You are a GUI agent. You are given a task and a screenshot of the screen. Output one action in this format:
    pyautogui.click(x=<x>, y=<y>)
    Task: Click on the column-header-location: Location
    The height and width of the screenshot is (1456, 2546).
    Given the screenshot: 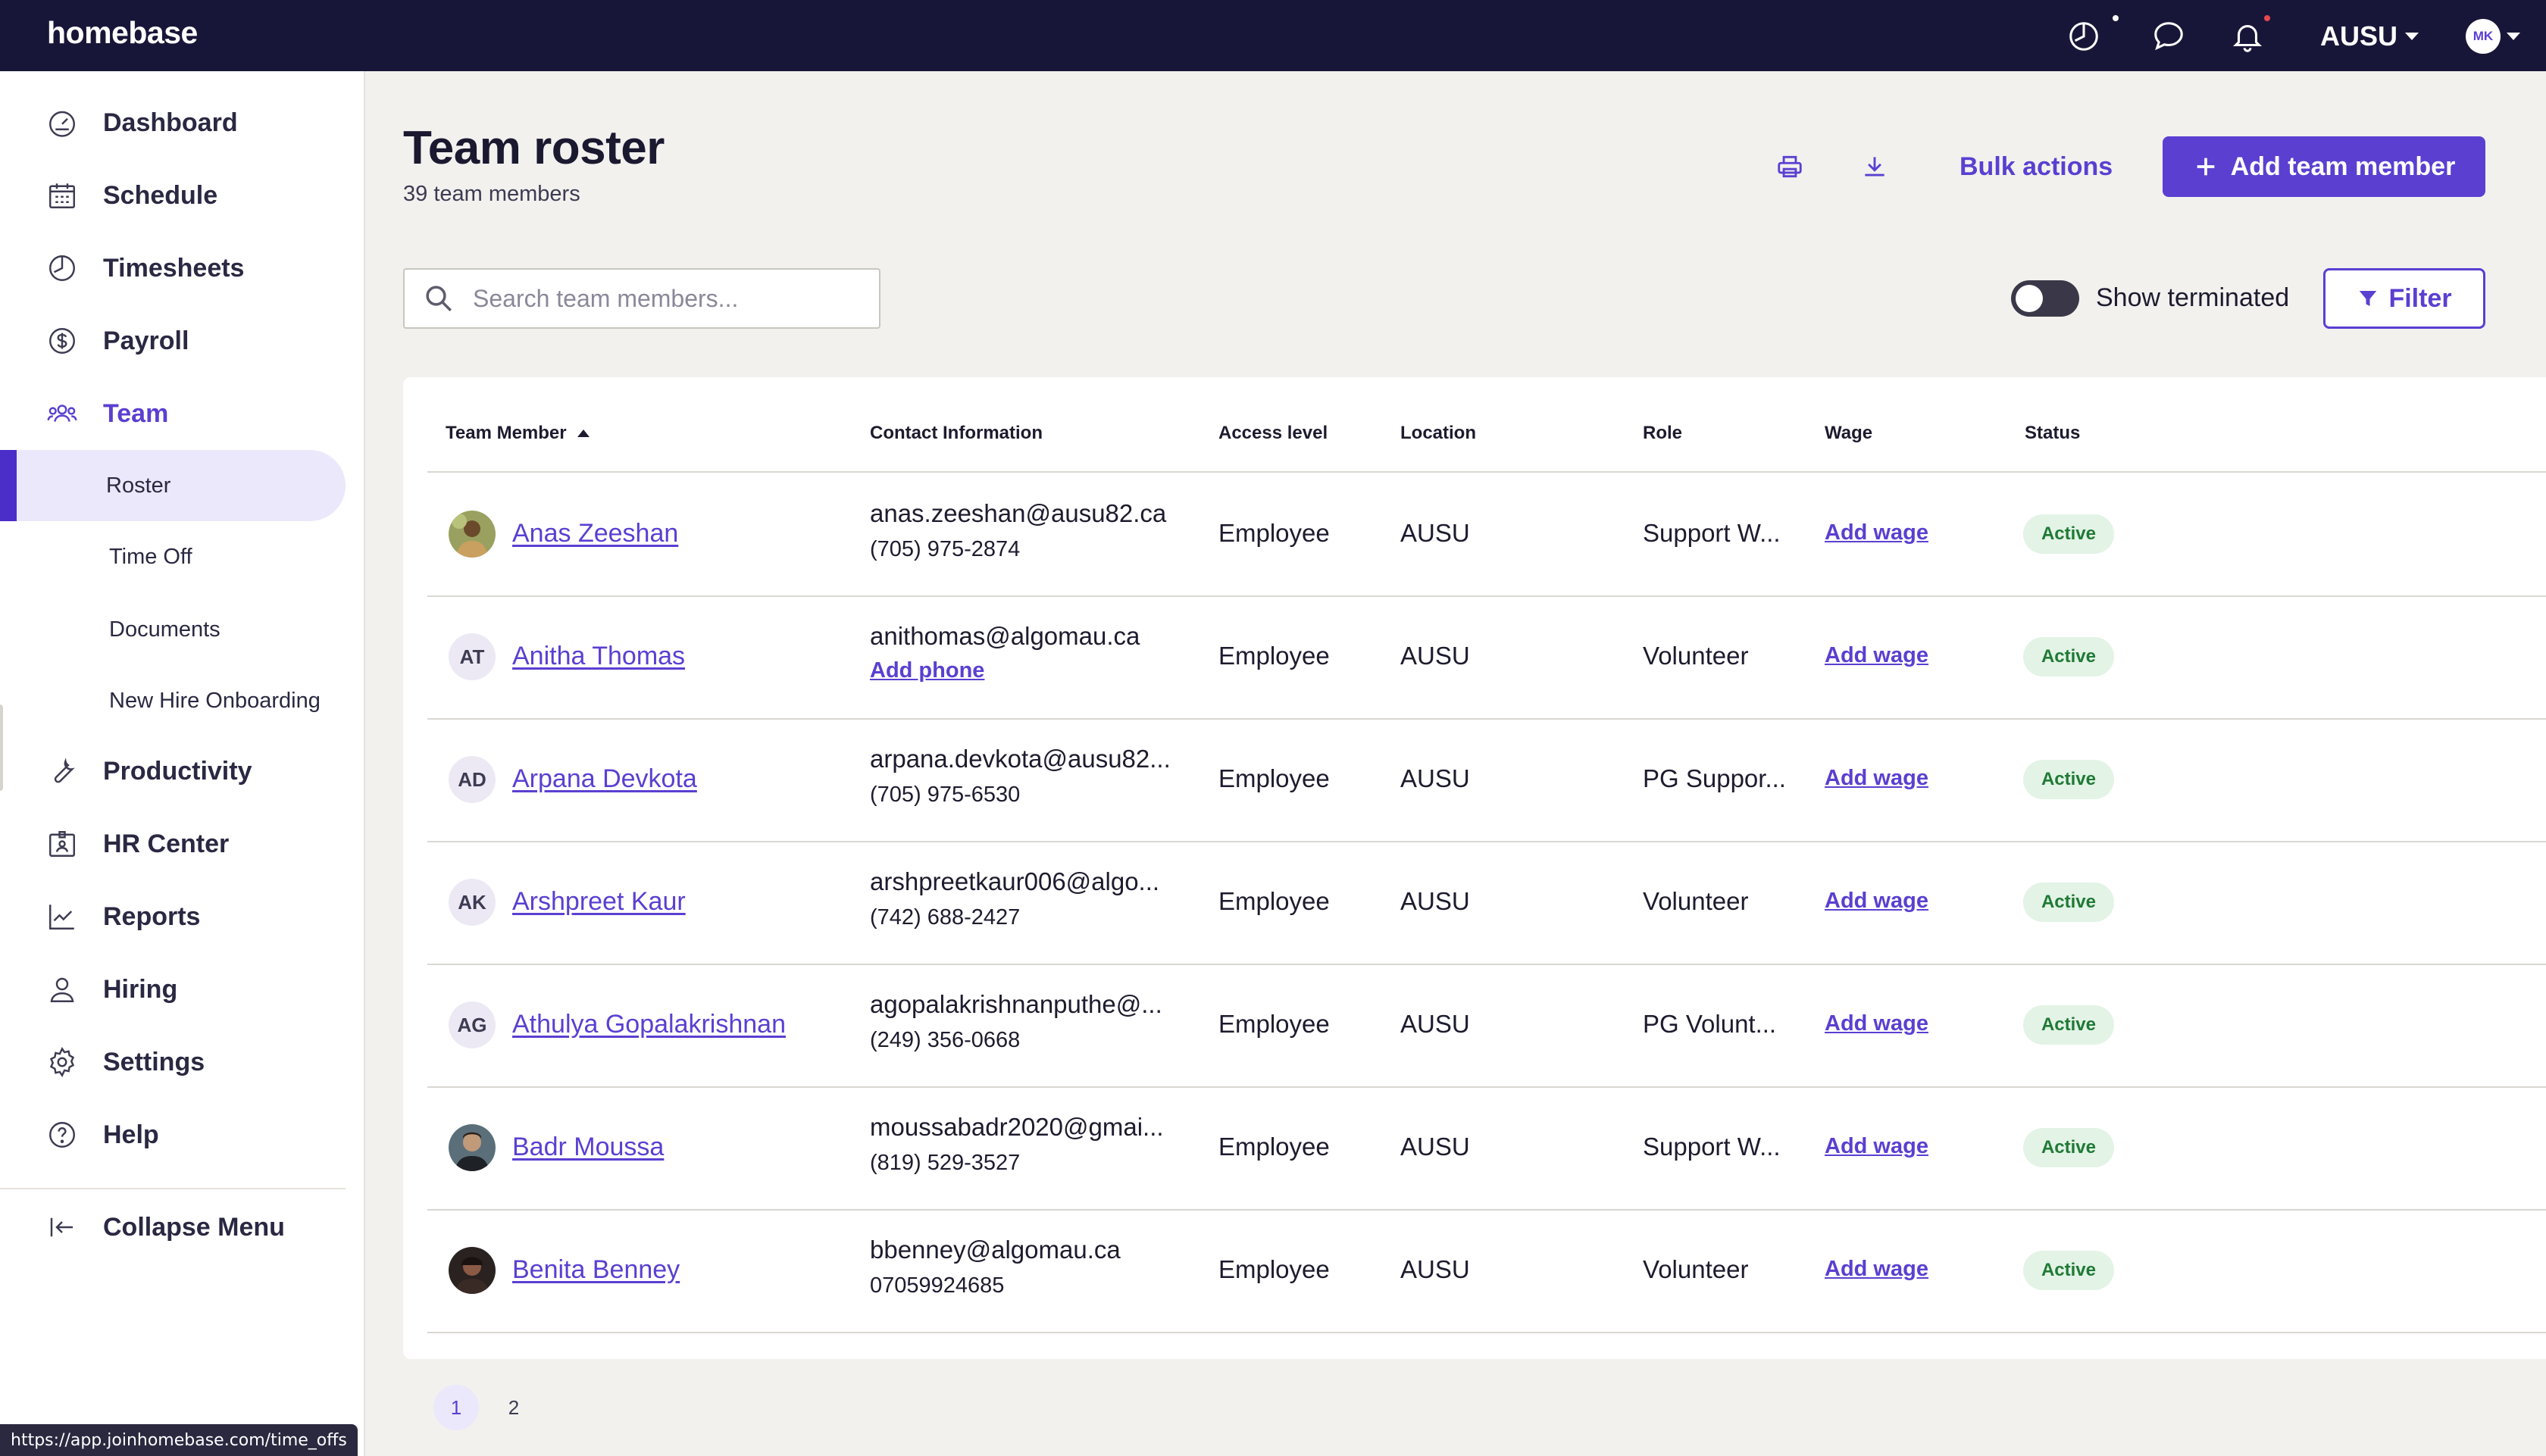 What is the action you would take?
    pyautogui.click(x=1438, y=433)
    